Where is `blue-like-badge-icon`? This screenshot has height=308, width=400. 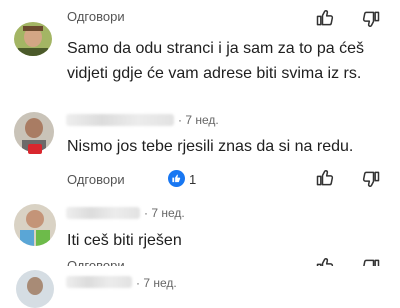 blue-like-badge-icon is located at coordinates (176, 178).